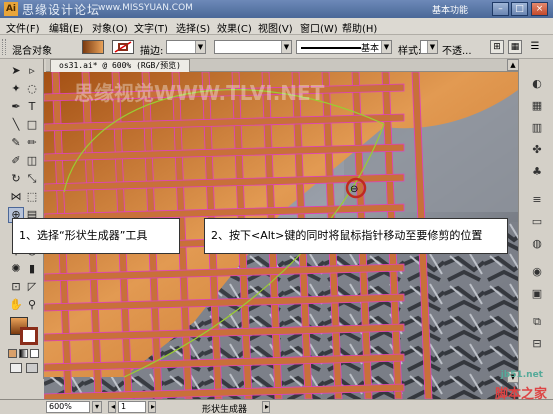 Image resolution: width=553 pixels, height=414 pixels. I want to click on gradient-mode-icon, so click(23, 353).